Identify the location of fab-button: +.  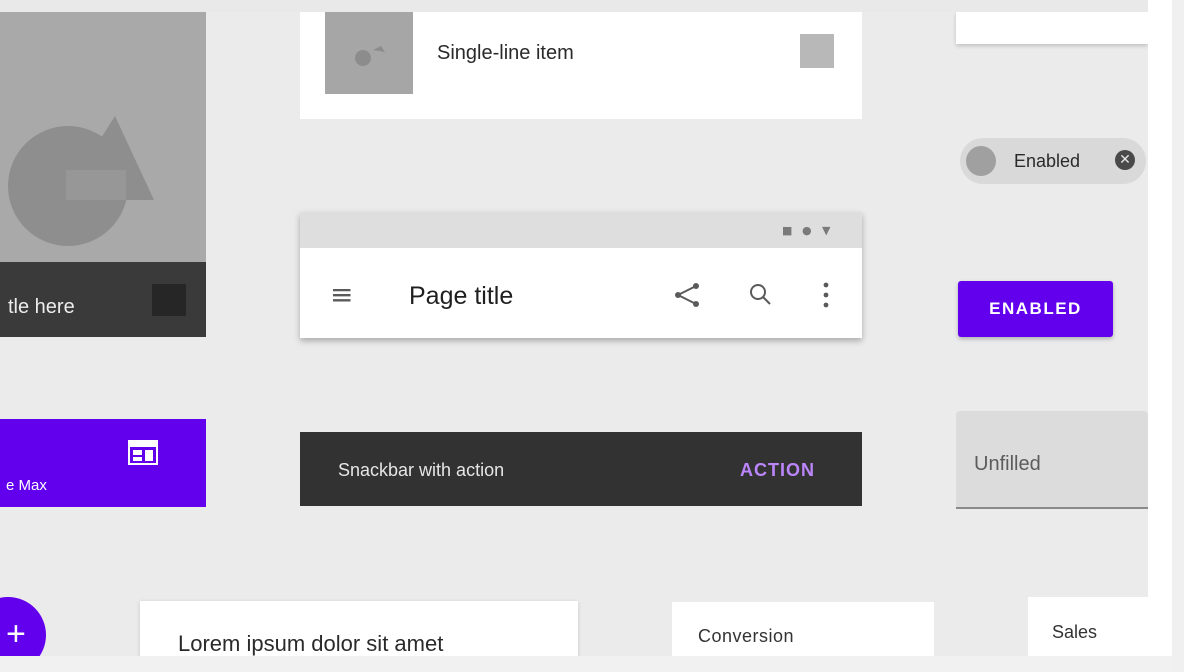
(23, 626).